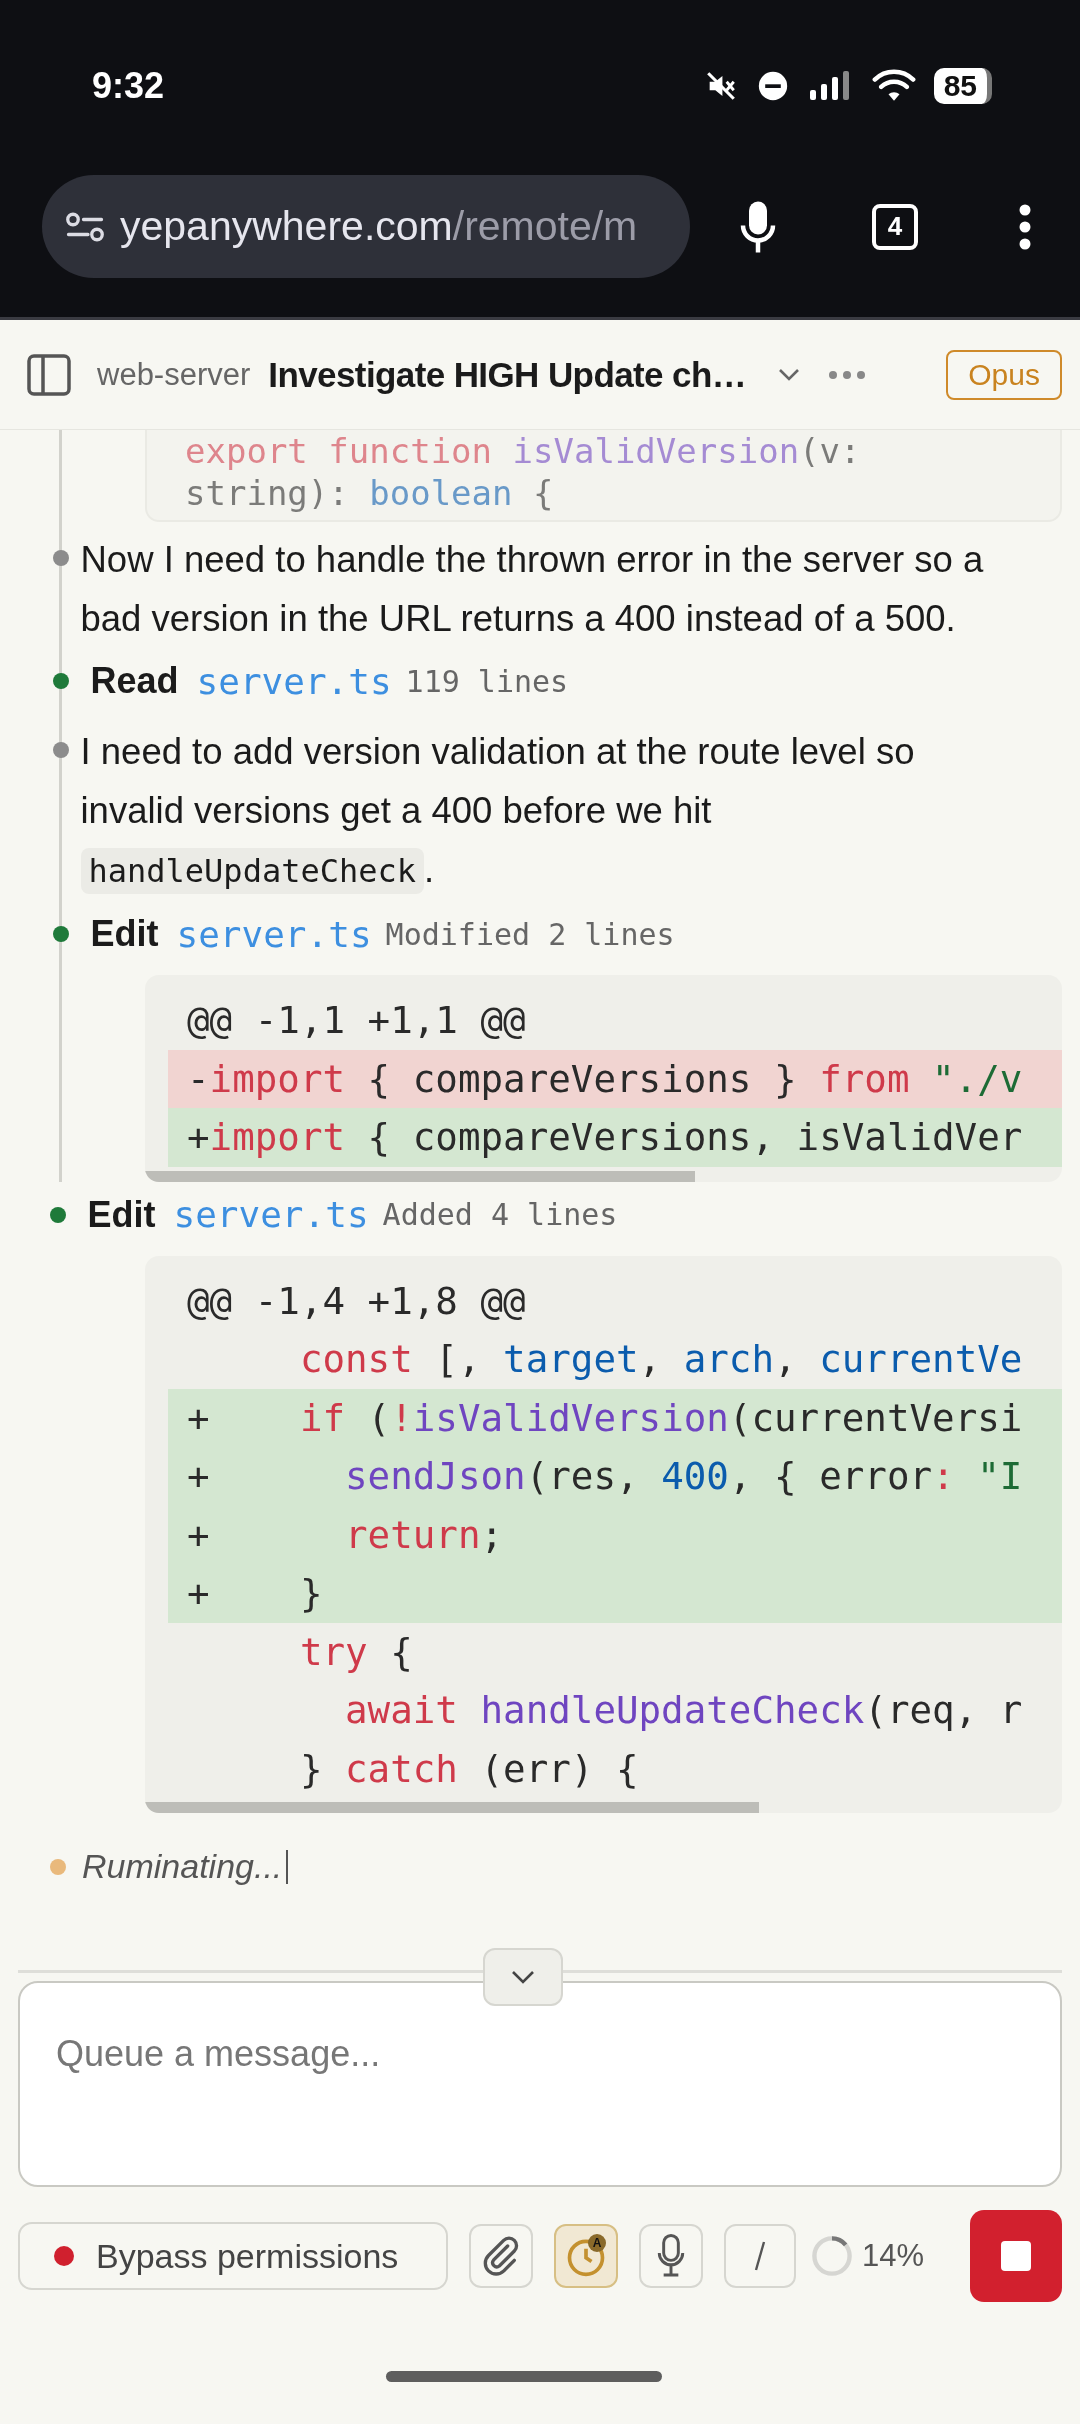 The width and height of the screenshot is (1080, 2424). I want to click on stop-button, so click(1016, 2256).